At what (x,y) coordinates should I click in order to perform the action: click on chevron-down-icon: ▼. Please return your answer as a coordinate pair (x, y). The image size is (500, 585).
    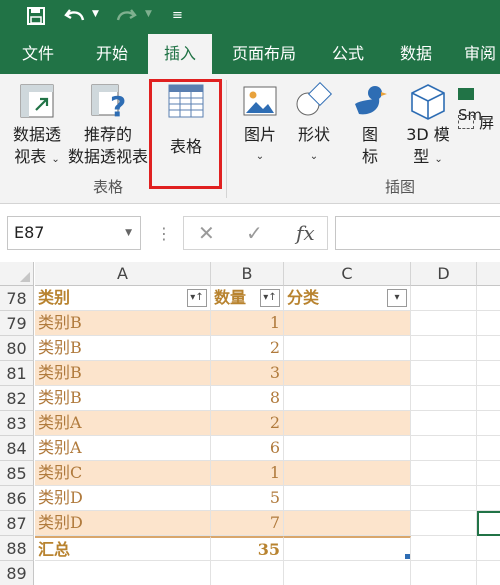
    Looking at the image, I should click on (128, 233).